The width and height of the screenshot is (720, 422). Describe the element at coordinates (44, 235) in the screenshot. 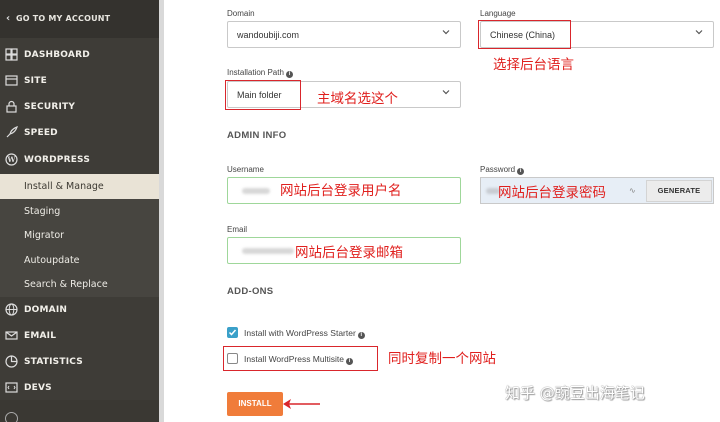

I see `sidebar-subitem-label: Migrator` at that location.